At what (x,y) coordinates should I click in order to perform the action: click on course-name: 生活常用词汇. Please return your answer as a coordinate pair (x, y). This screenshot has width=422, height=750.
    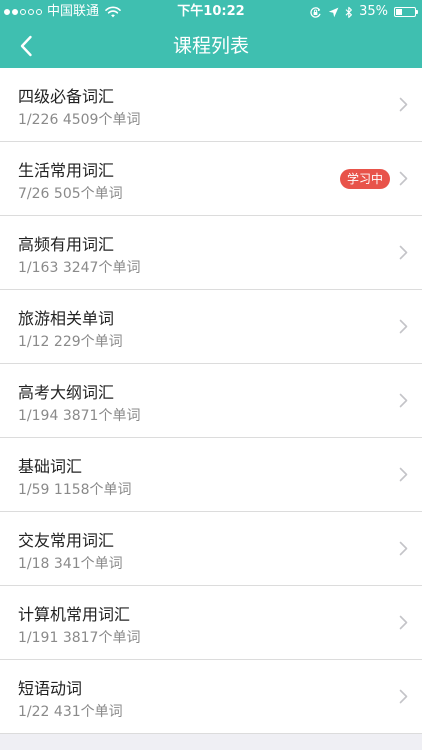
    Looking at the image, I should click on (66, 170).